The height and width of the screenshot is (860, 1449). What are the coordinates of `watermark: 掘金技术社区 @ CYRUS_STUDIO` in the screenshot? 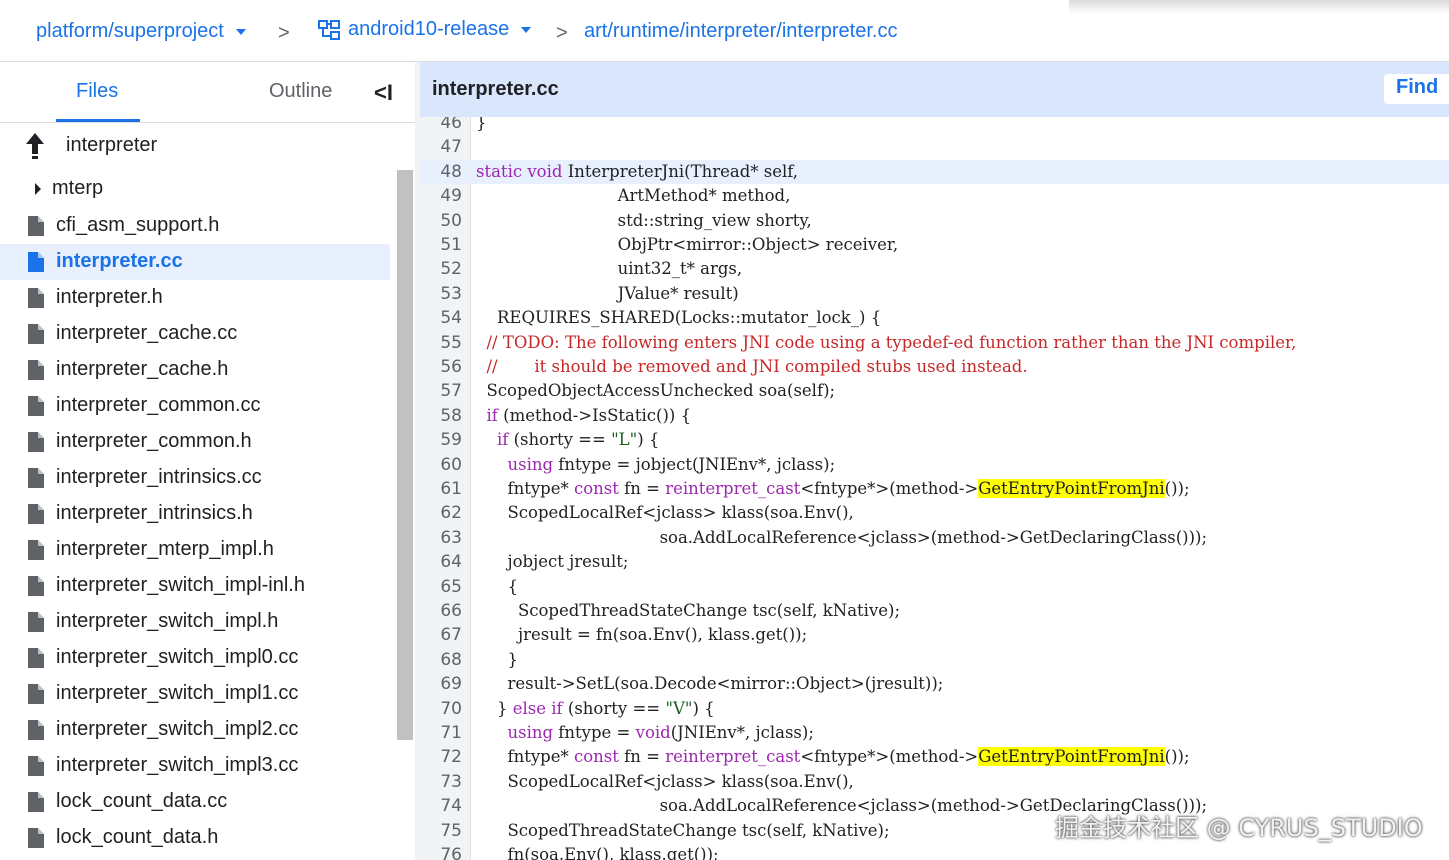 It's located at (1239, 828).